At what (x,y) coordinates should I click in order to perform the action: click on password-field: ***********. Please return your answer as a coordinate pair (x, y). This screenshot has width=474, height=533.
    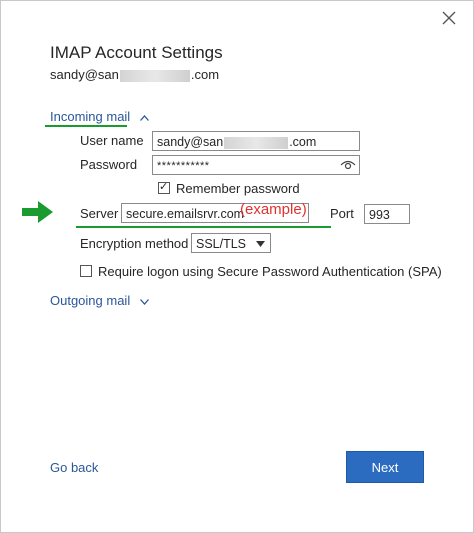
    Looking at the image, I should click on (256, 165).